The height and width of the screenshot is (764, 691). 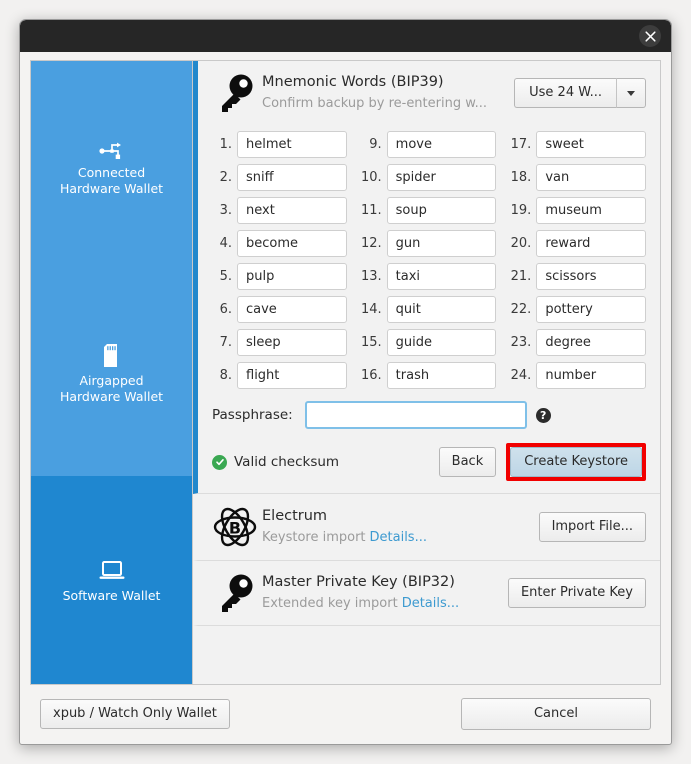 What do you see at coordinates (371, 375) in the screenshot?
I see `word-number: 16.` at bounding box center [371, 375].